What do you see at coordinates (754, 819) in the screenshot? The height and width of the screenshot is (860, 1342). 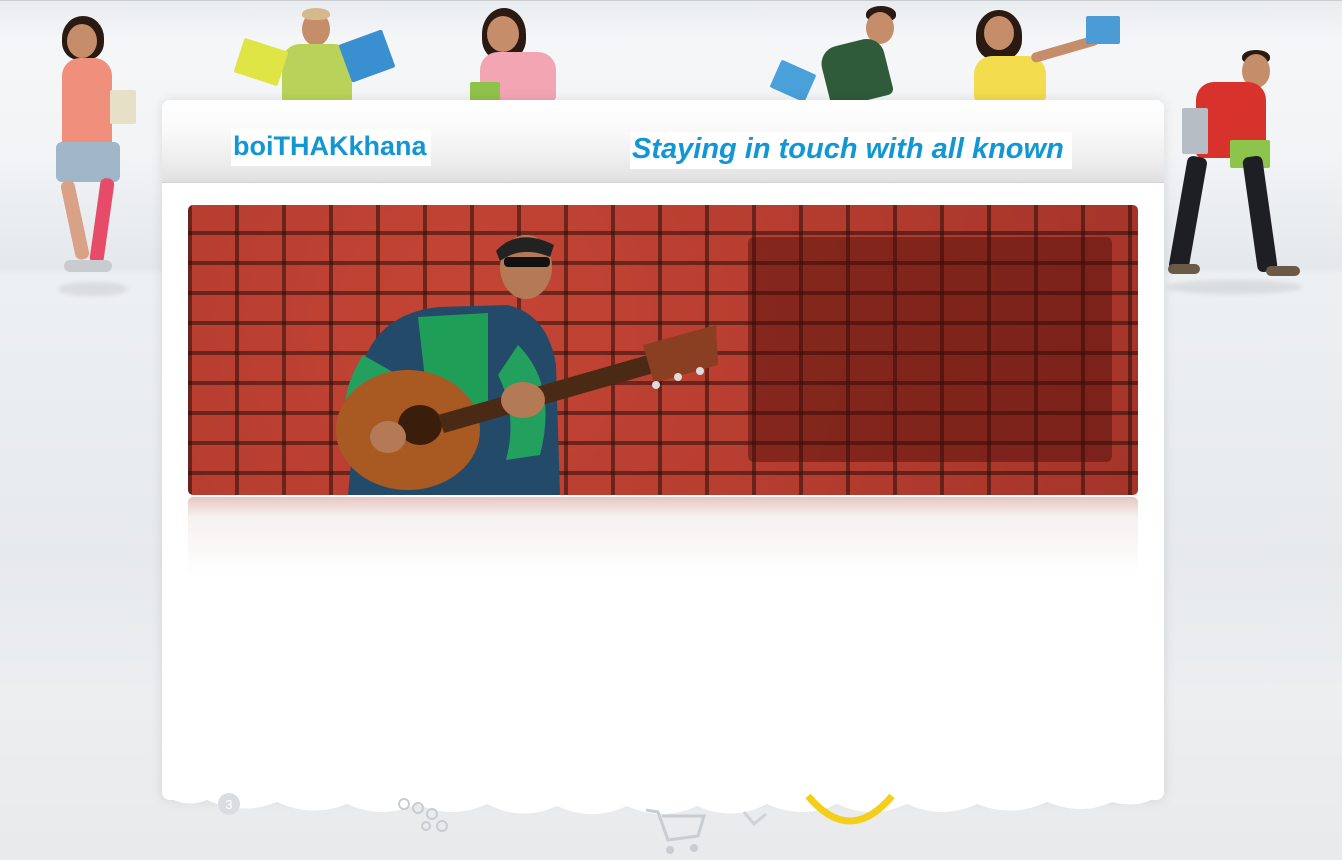 I see `arrow-icon` at bounding box center [754, 819].